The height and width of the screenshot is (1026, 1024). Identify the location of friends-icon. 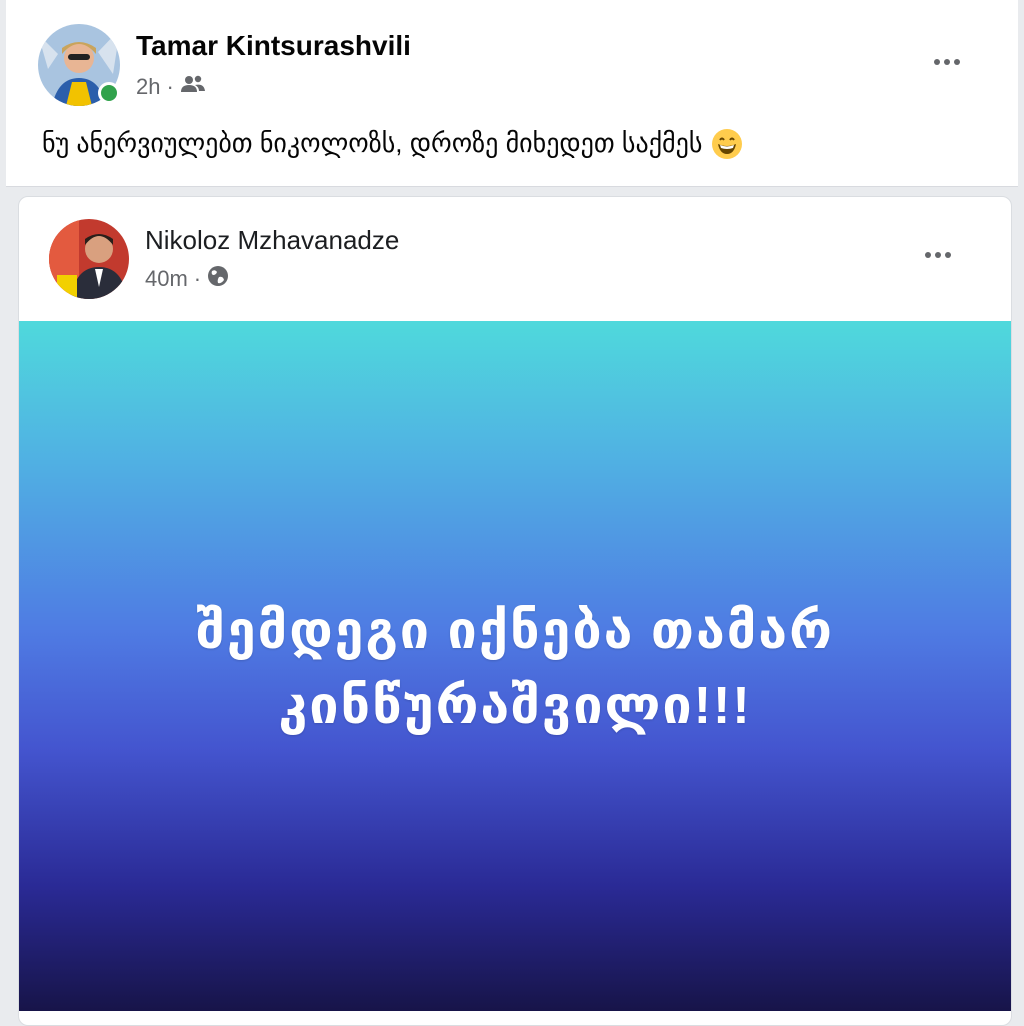
(193, 87).